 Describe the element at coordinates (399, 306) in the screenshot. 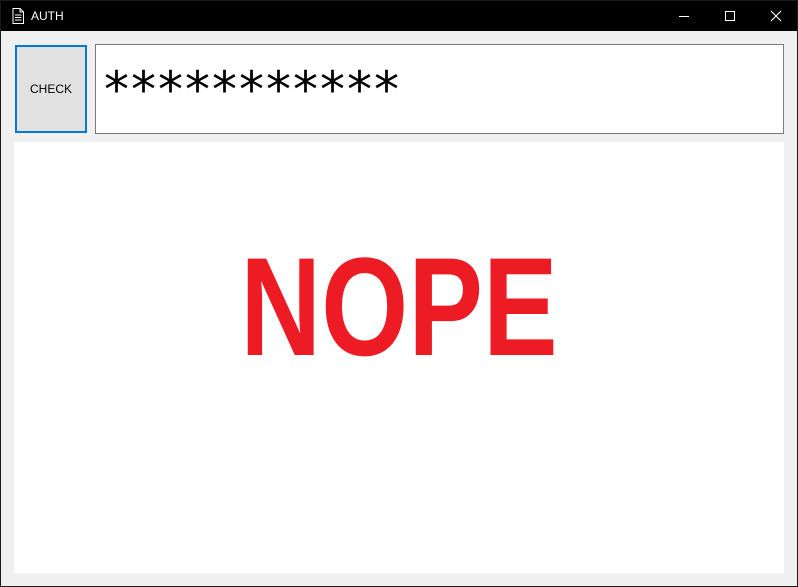

I see `result-text: NOPE` at that location.